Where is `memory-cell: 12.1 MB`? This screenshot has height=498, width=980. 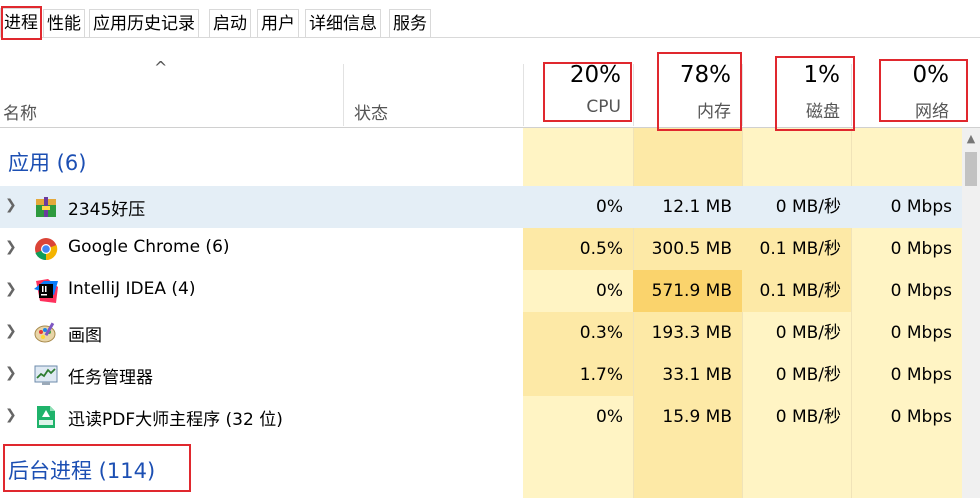
memory-cell: 12.1 MB is located at coordinates (697, 207).